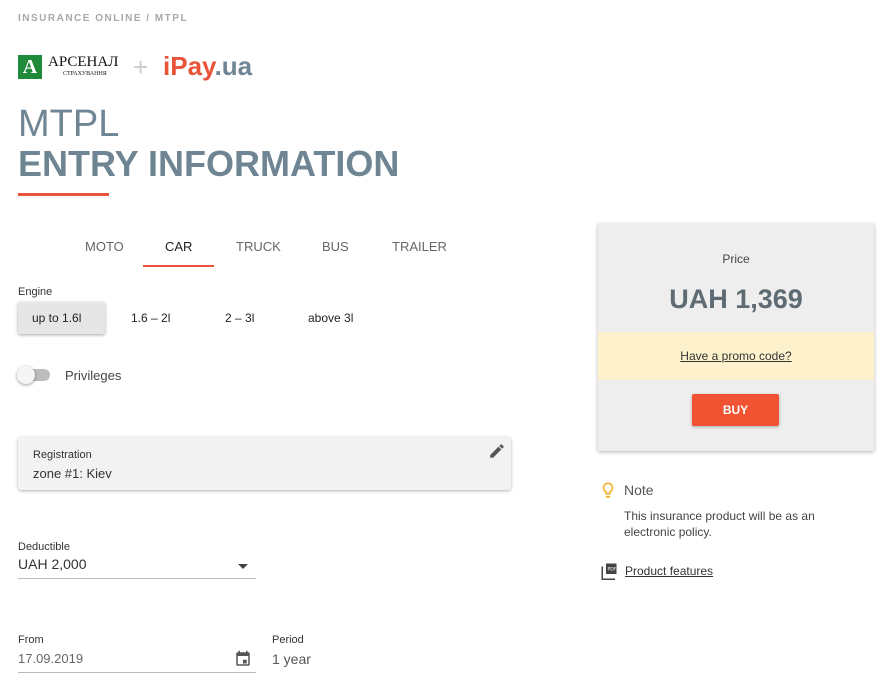 This screenshot has width=890, height=698. What do you see at coordinates (69, 124) in the screenshot?
I see `page-title: MTPL` at bounding box center [69, 124].